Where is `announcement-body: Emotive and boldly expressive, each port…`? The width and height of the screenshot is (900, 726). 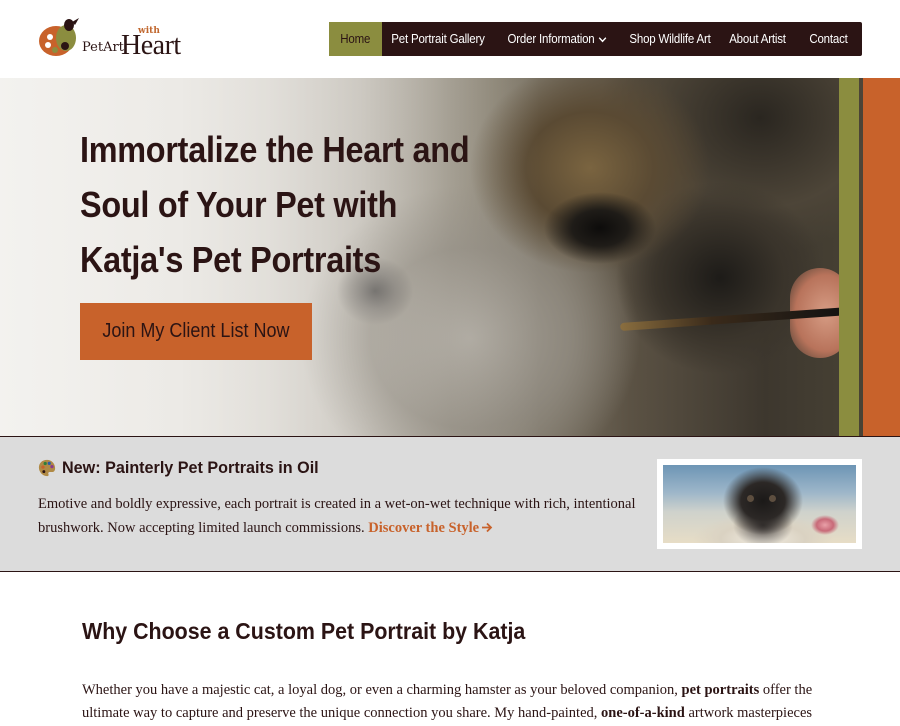
announcement-body: Emotive and boldly expressive, each port… is located at coordinates (337, 516).